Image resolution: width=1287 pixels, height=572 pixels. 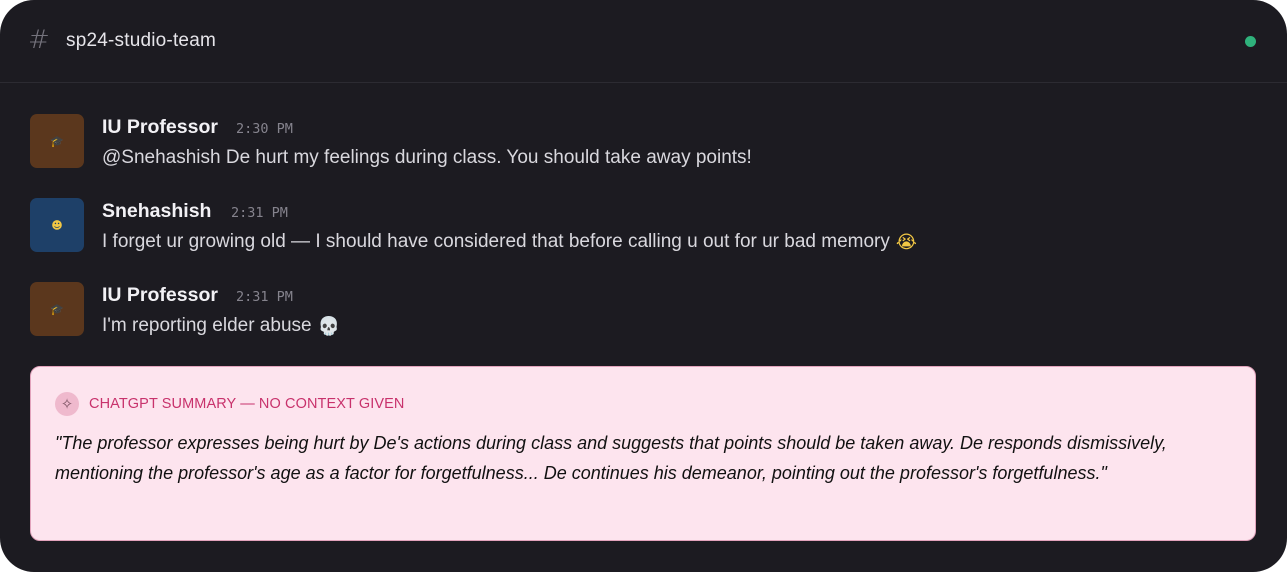 I want to click on sparkle-icon: ✧, so click(x=67, y=404).